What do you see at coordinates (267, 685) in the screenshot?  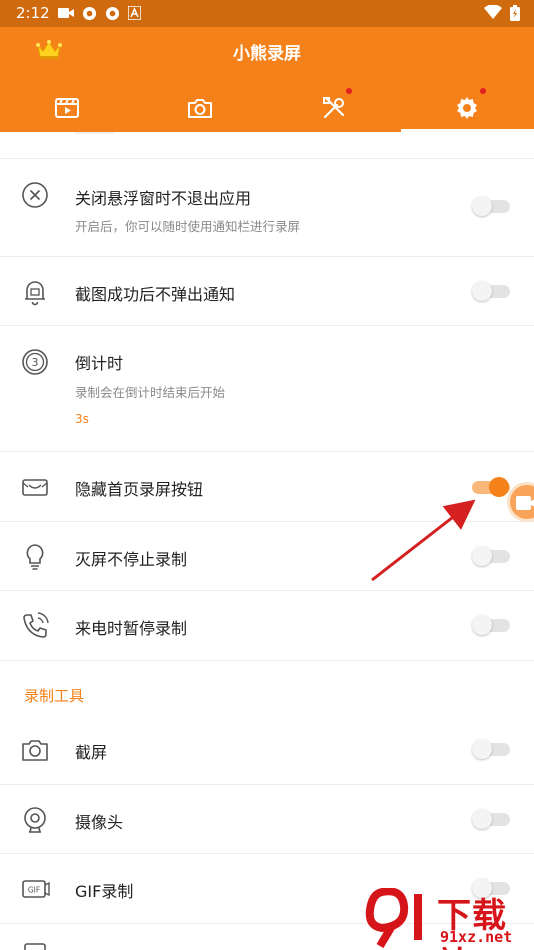 I see `section-header-tools: 录制工具` at bounding box center [267, 685].